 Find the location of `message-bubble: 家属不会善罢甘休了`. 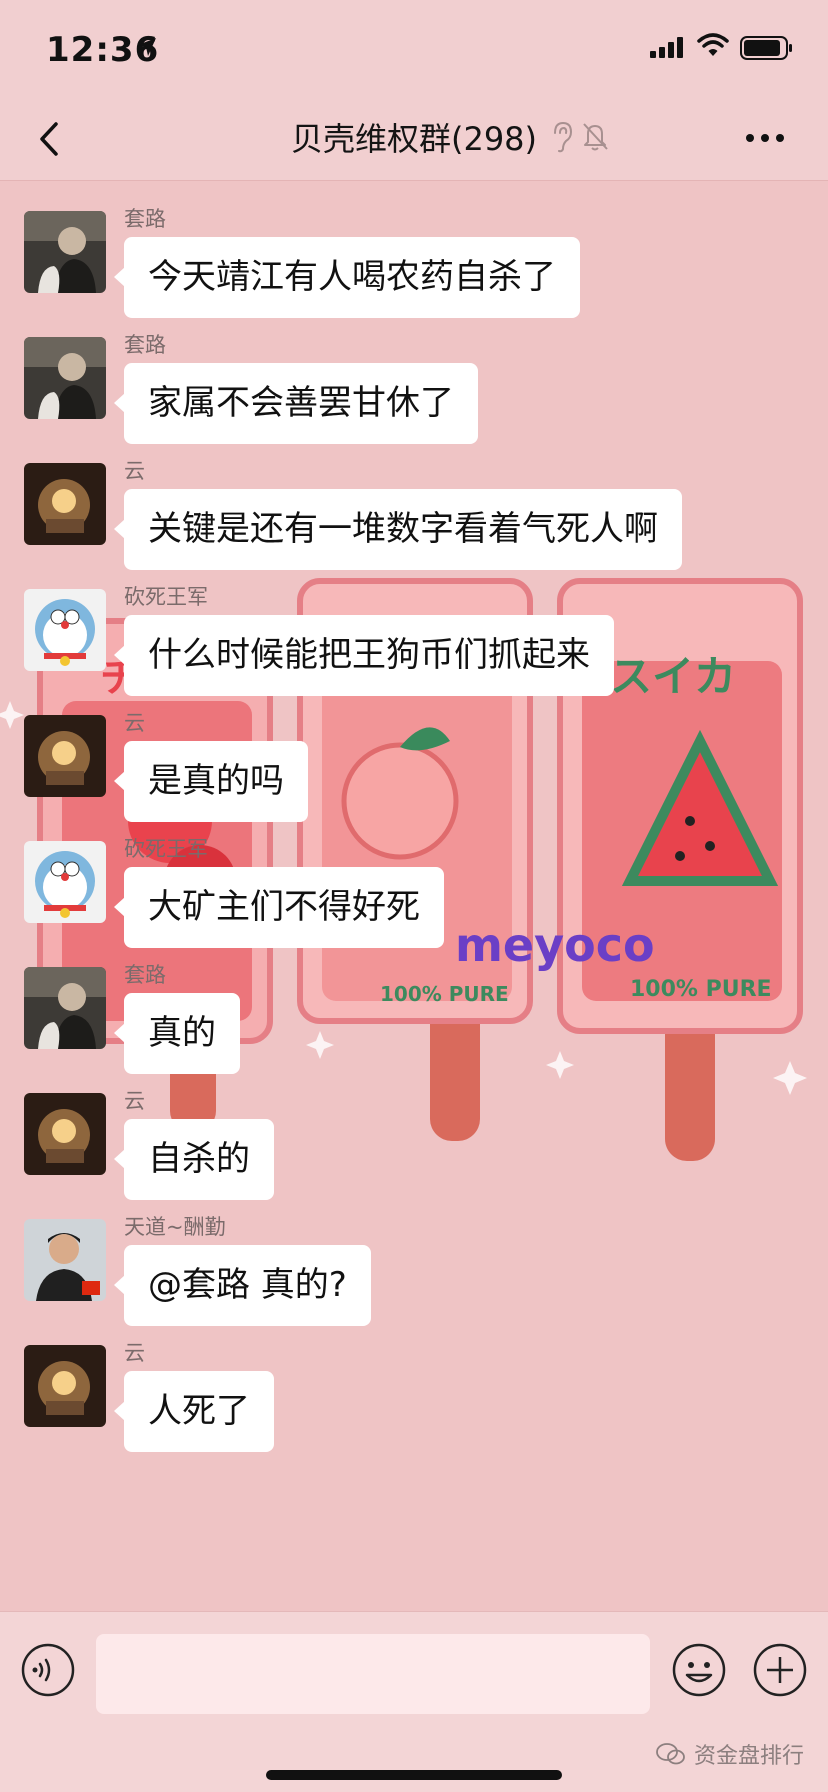

message-bubble: 家属不会善罢甘休了 is located at coordinates (296, 403).